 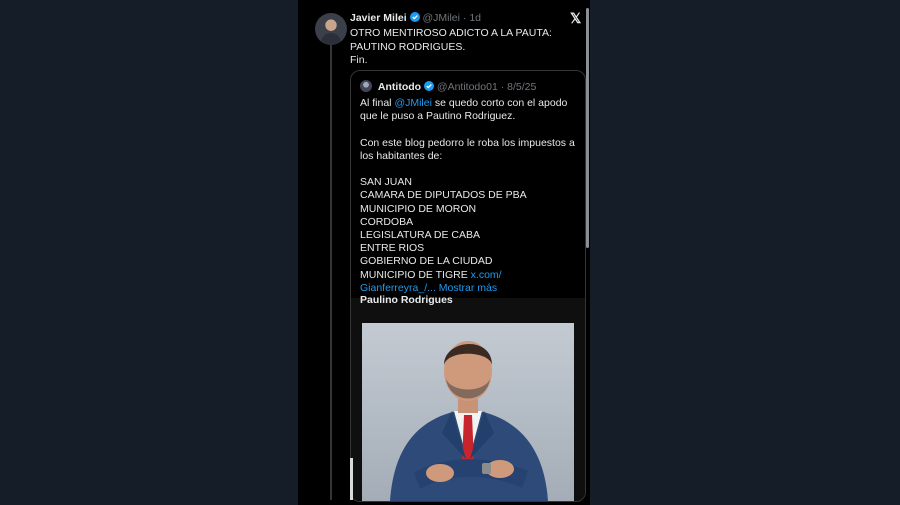 What do you see at coordinates (475, 18) in the screenshot?
I see `tweet-time: 1d` at bounding box center [475, 18].